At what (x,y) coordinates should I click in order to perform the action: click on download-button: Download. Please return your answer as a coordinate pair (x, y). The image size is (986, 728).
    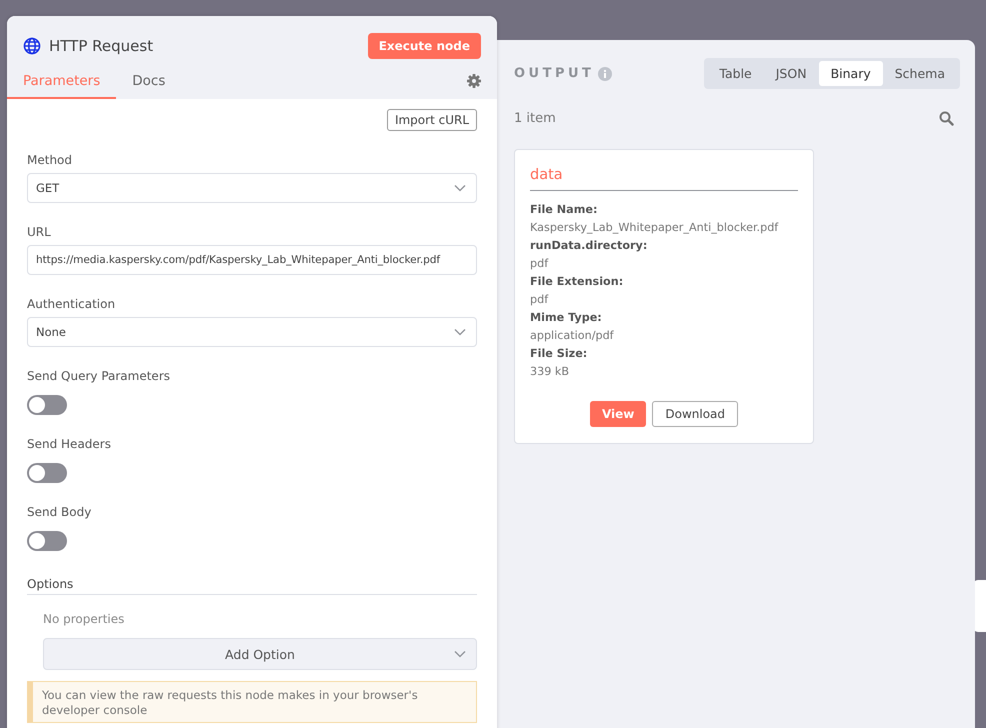
    Looking at the image, I should click on (695, 414).